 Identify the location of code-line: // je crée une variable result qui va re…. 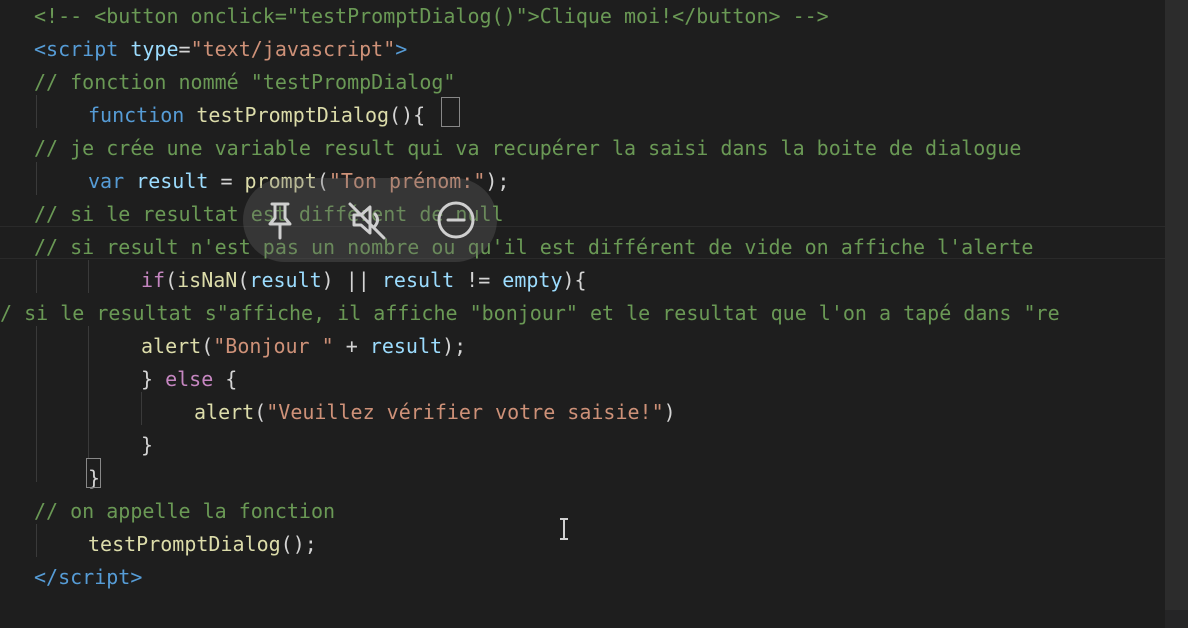
(527, 148).